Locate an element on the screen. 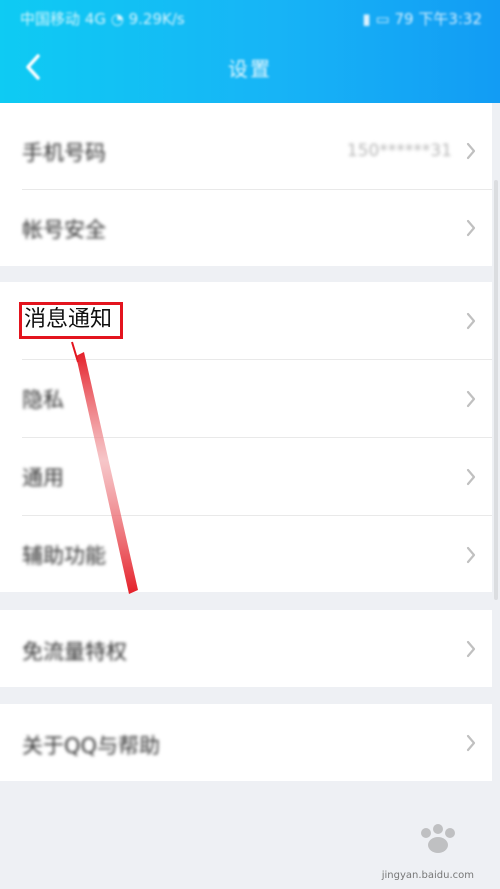 The image size is (500, 889). signal-icon: ▮ is located at coordinates (366, 19).